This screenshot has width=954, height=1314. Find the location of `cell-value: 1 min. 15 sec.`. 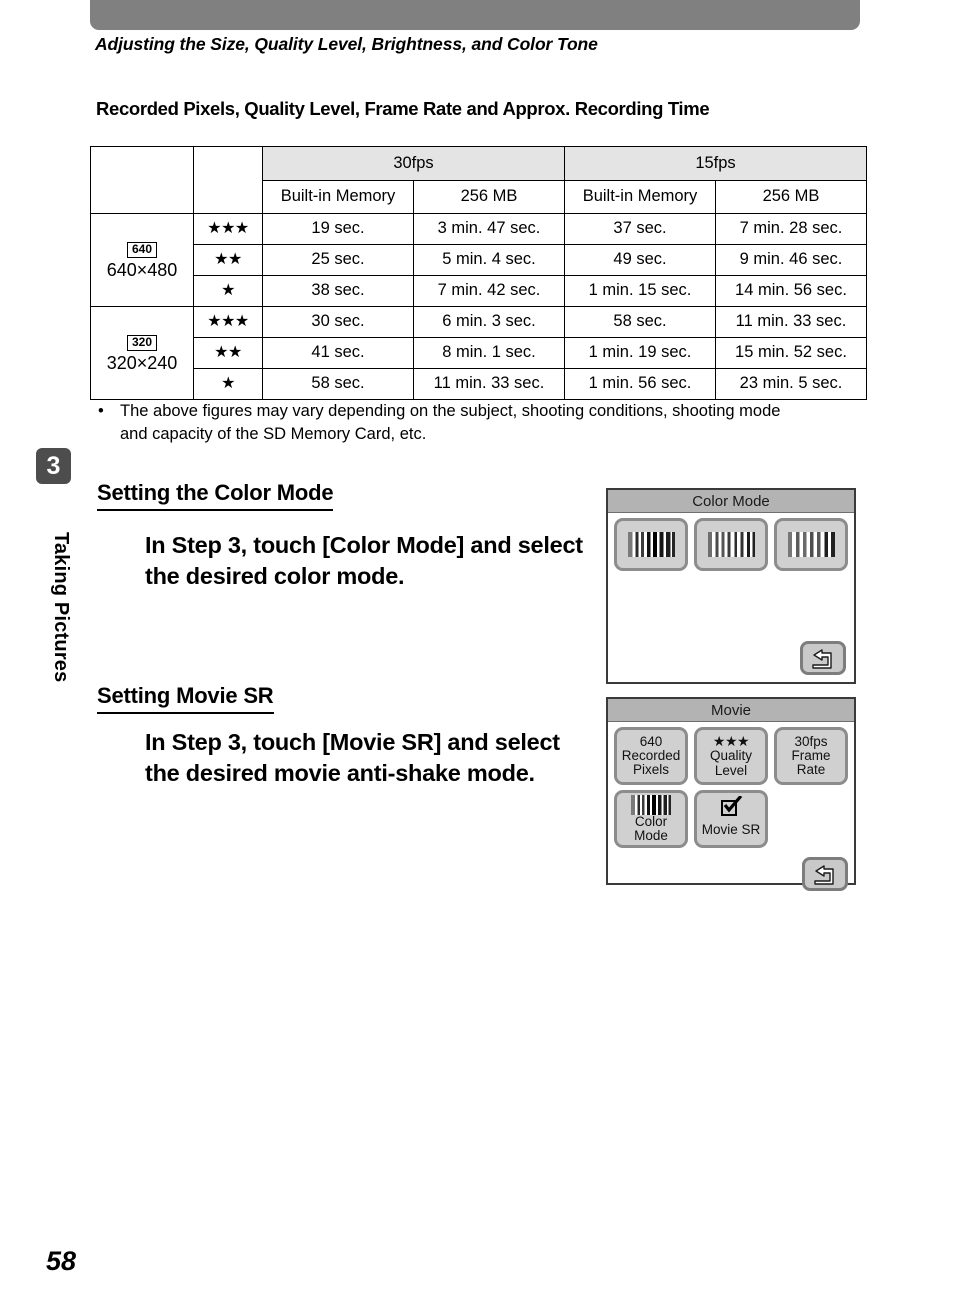

cell-value: 1 min. 15 sec. is located at coordinates (640, 291).